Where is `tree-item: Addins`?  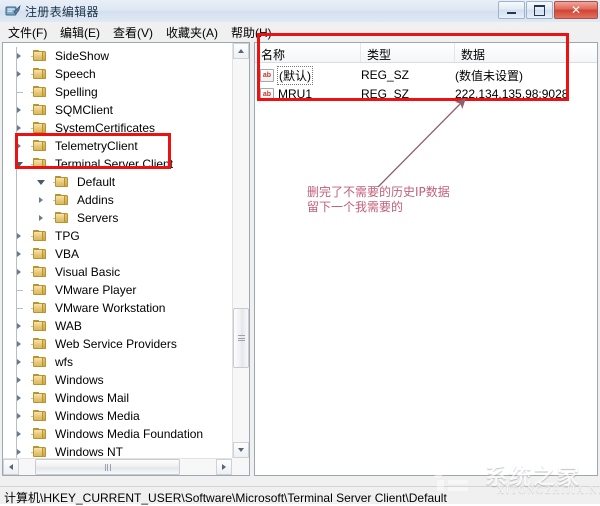 tree-item: Addins is located at coordinates (117, 200).